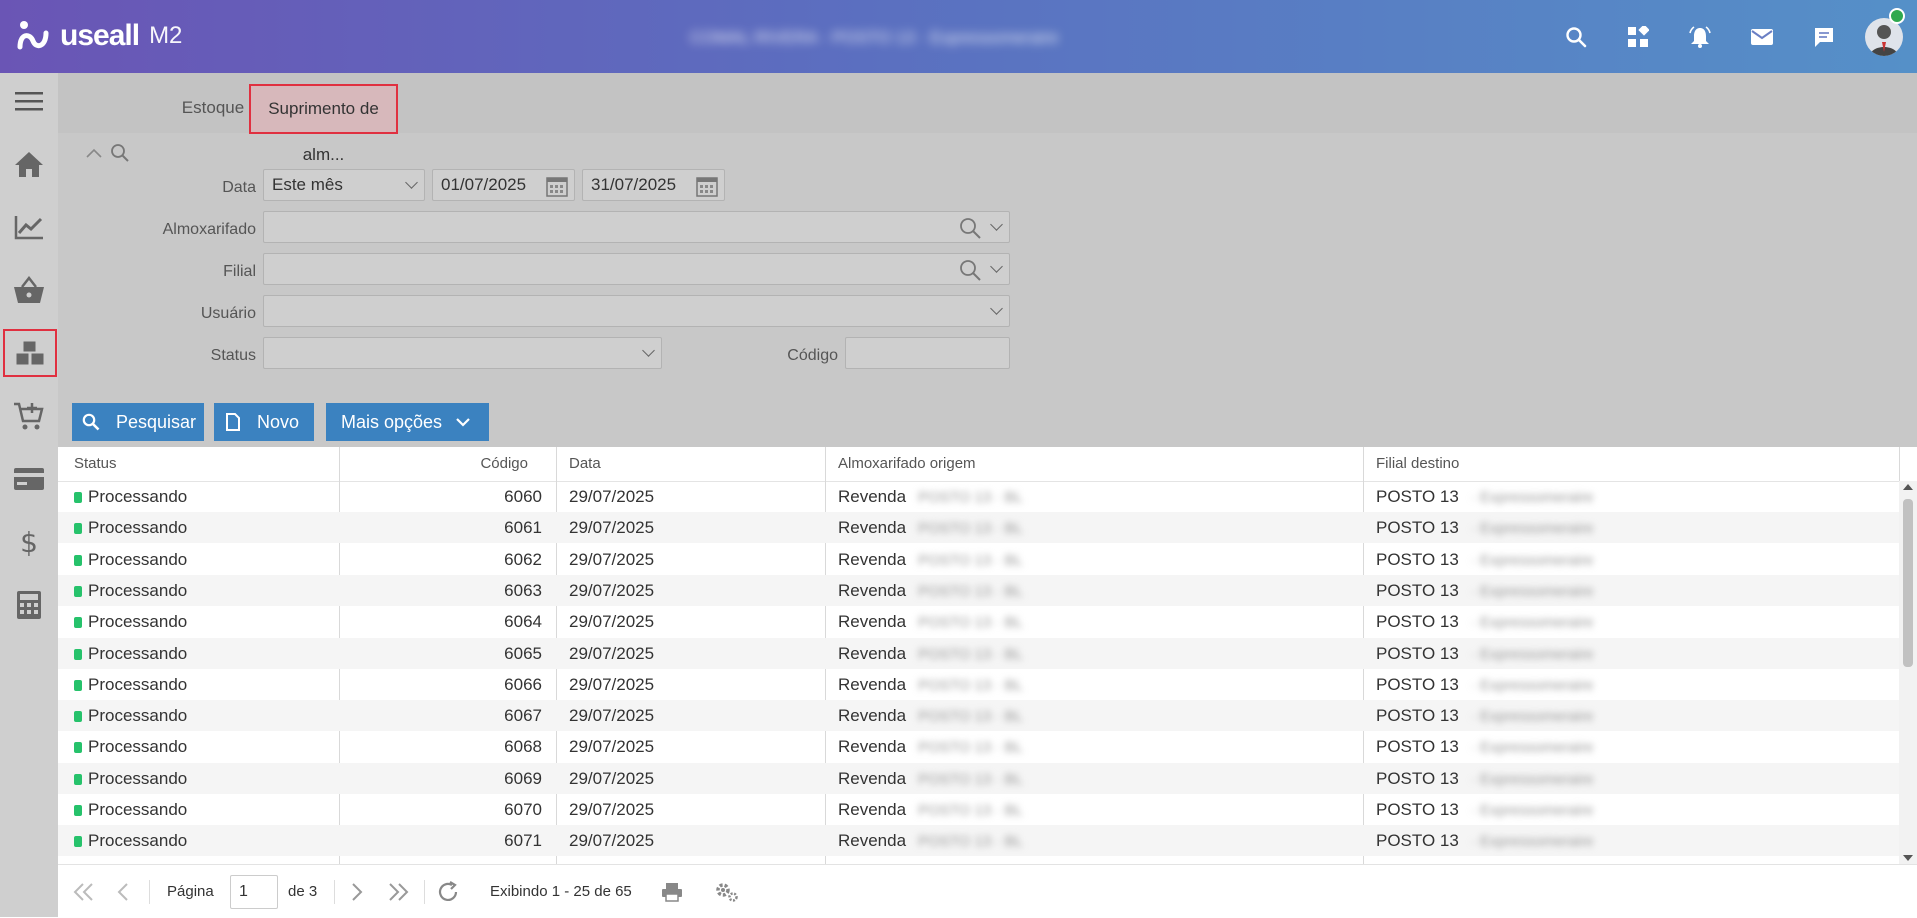 The height and width of the screenshot is (918, 1917). What do you see at coordinates (672, 891) in the screenshot?
I see `print-icon` at bounding box center [672, 891].